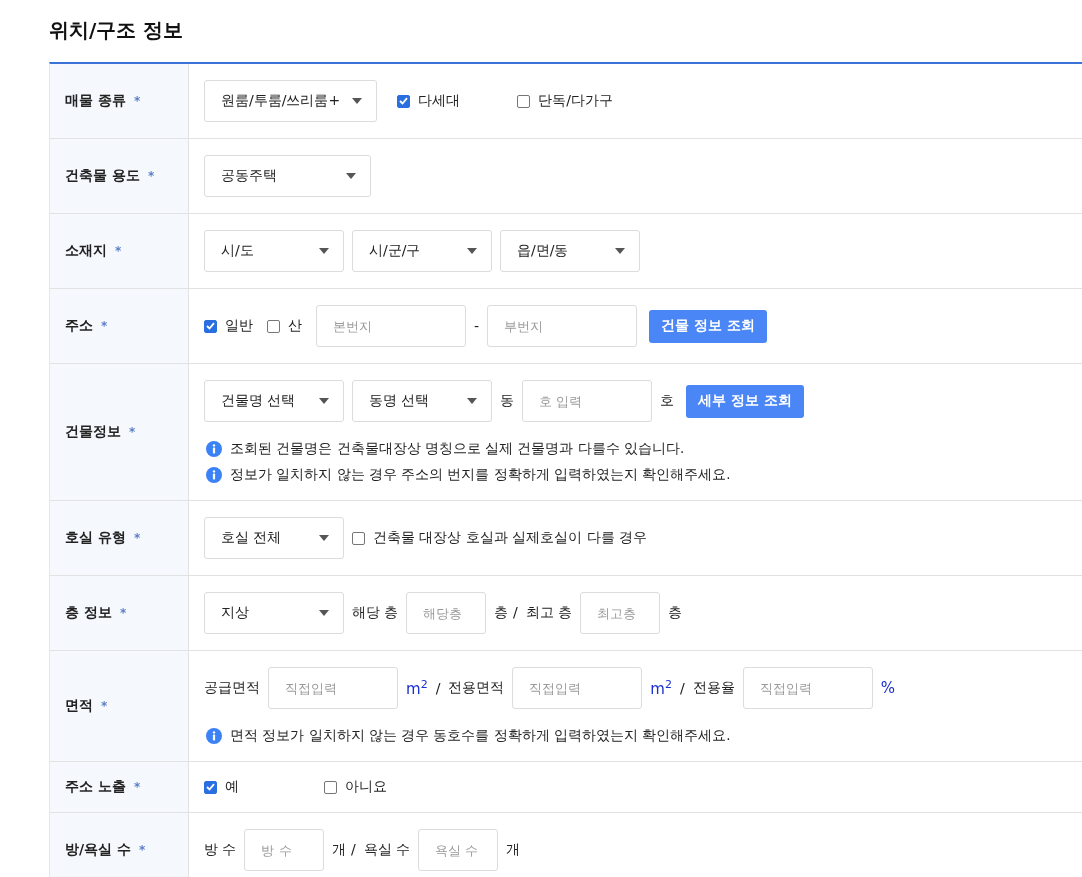 This screenshot has width=1082, height=877. I want to click on field-label: 매물 종류, so click(95, 101).